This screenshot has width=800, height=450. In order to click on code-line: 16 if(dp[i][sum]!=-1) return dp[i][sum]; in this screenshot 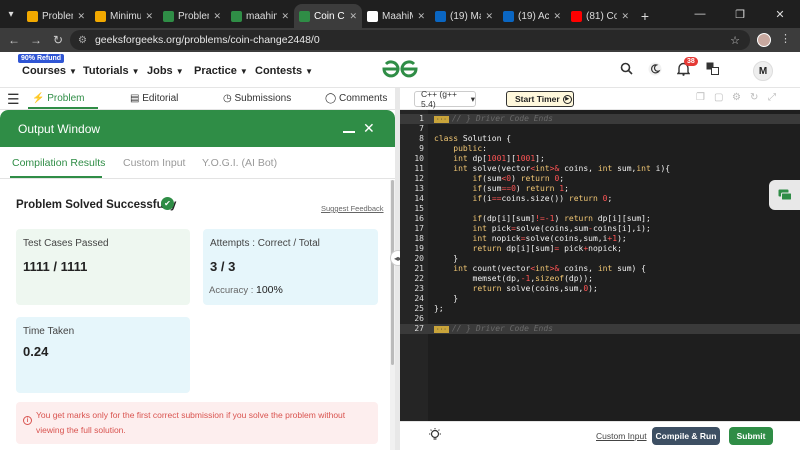, I will do `click(600, 219)`.